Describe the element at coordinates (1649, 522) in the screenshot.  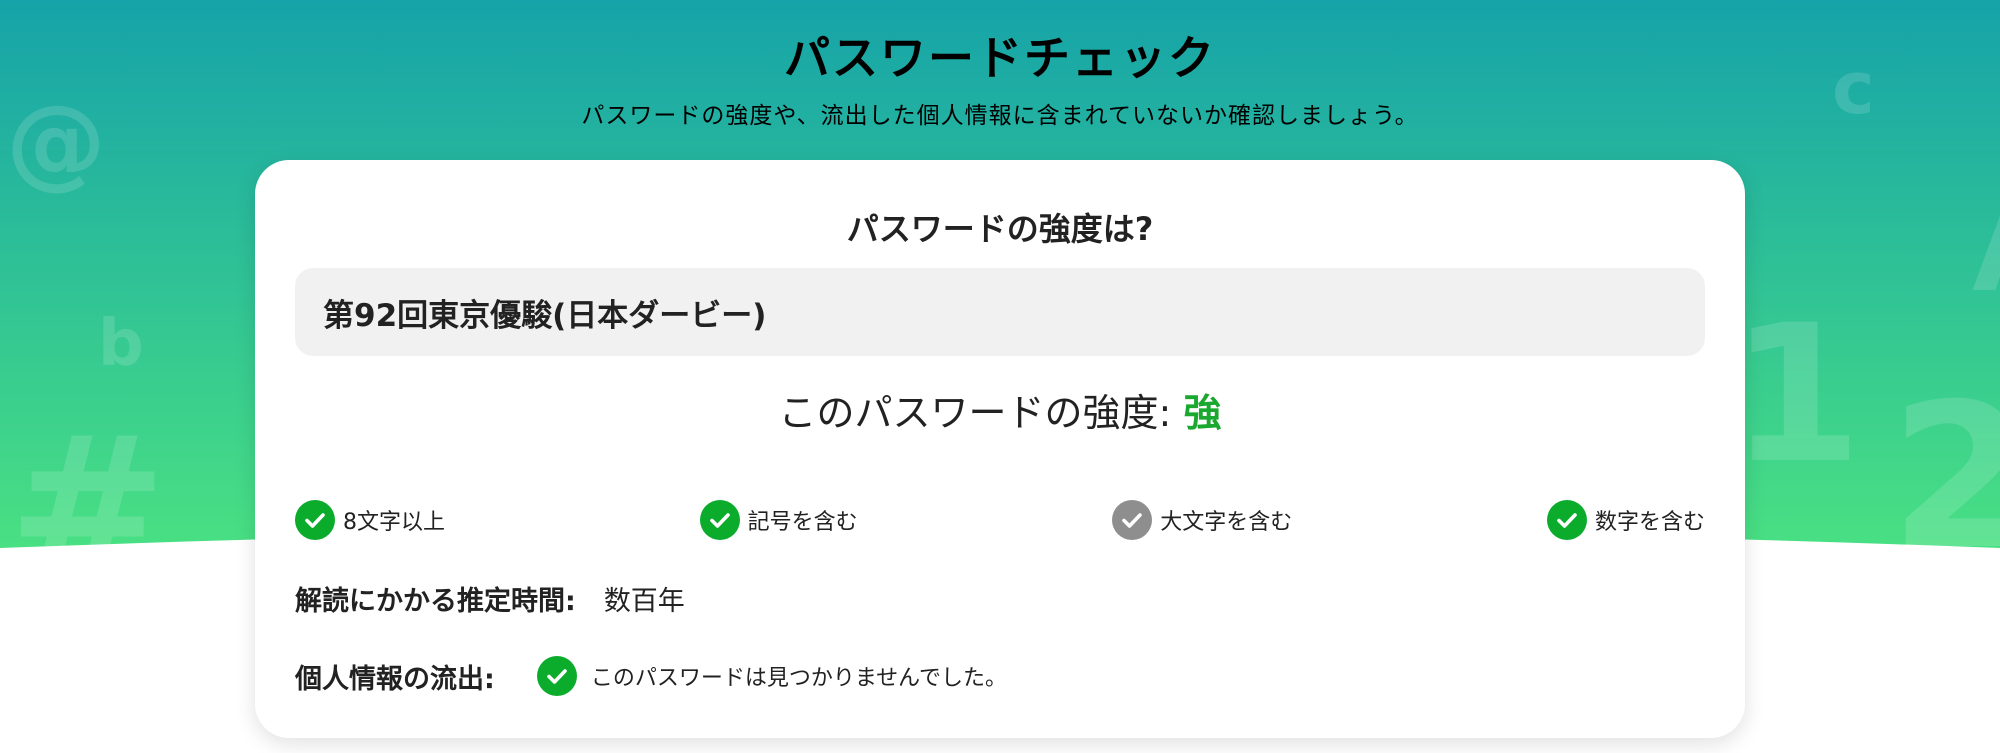
I see `criterion-label: 数字を含む` at that location.